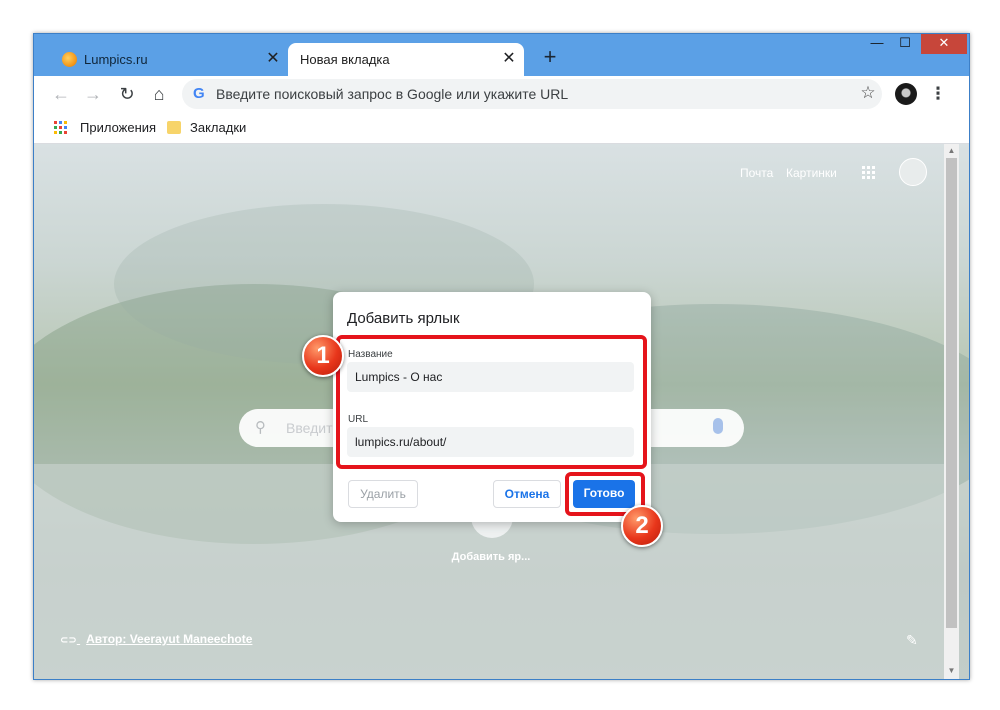 The image size is (1000, 710). I want to click on maximize-icon: ☐, so click(905, 44).